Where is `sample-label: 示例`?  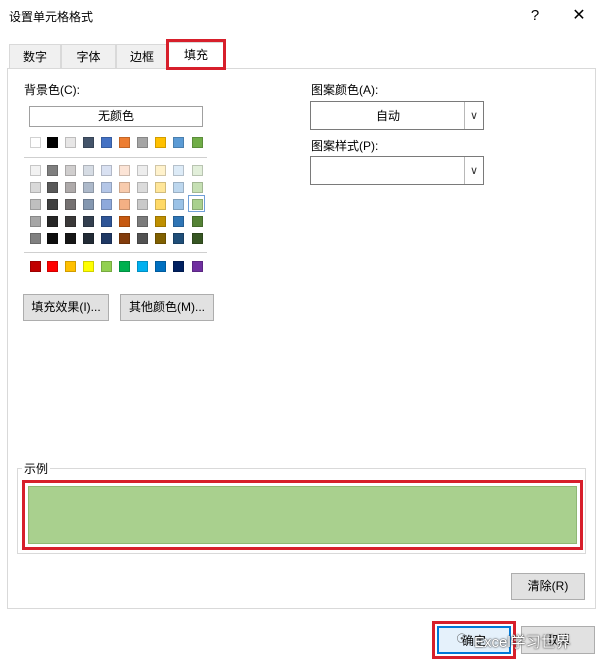
sample-label: 示例 is located at coordinates (36, 468).